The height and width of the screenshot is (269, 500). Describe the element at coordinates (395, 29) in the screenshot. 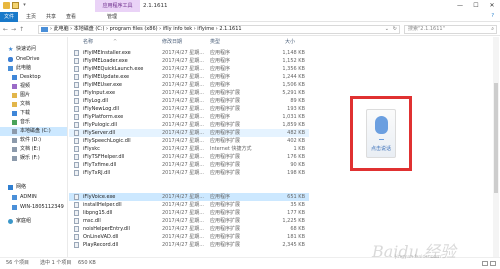

I see `refresh-icon: ↻` at that location.